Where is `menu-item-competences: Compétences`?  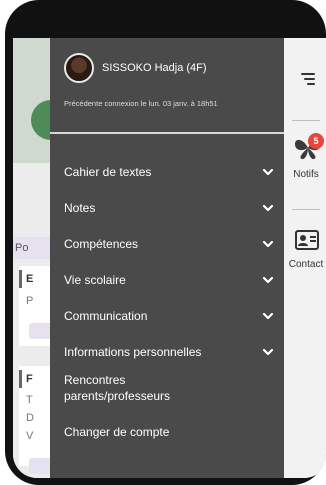
menu-item-competences: Compétences is located at coordinates (167, 246).